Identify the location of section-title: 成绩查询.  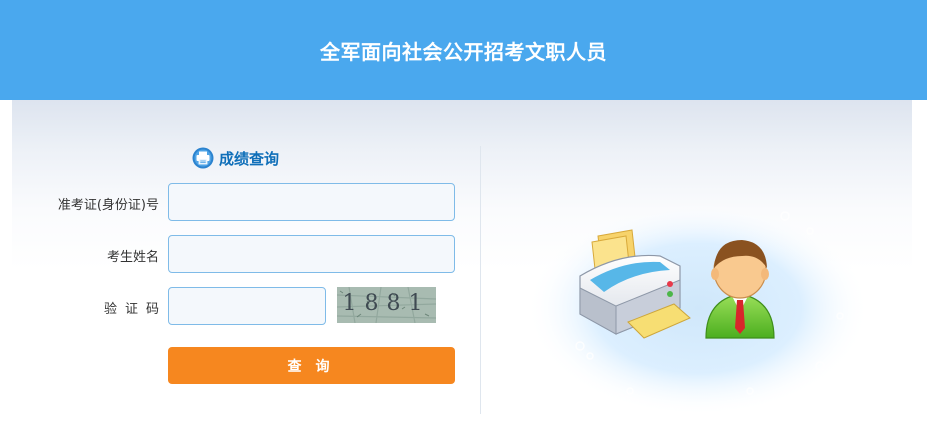
(249, 158).